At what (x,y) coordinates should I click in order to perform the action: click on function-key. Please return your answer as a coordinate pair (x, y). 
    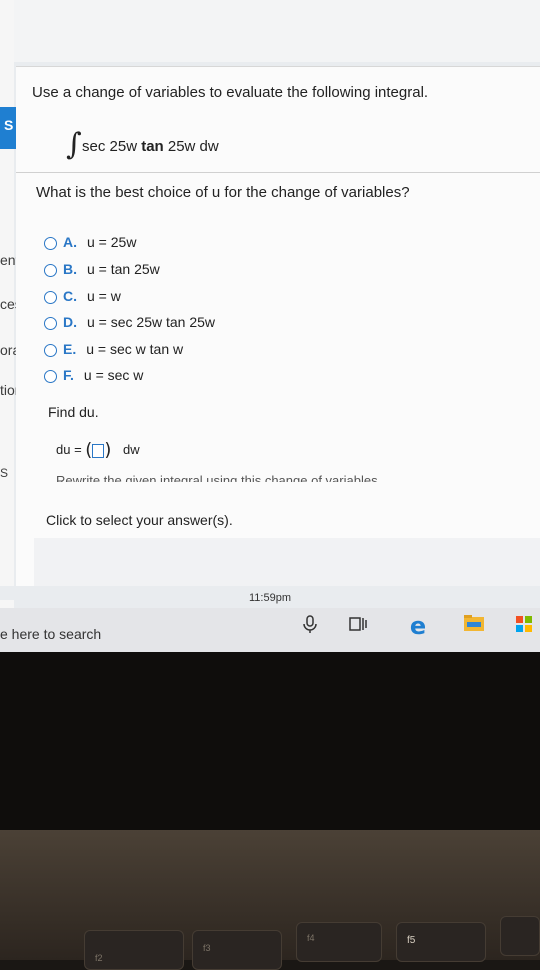
    Looking at the image, I should click on (520, 936).